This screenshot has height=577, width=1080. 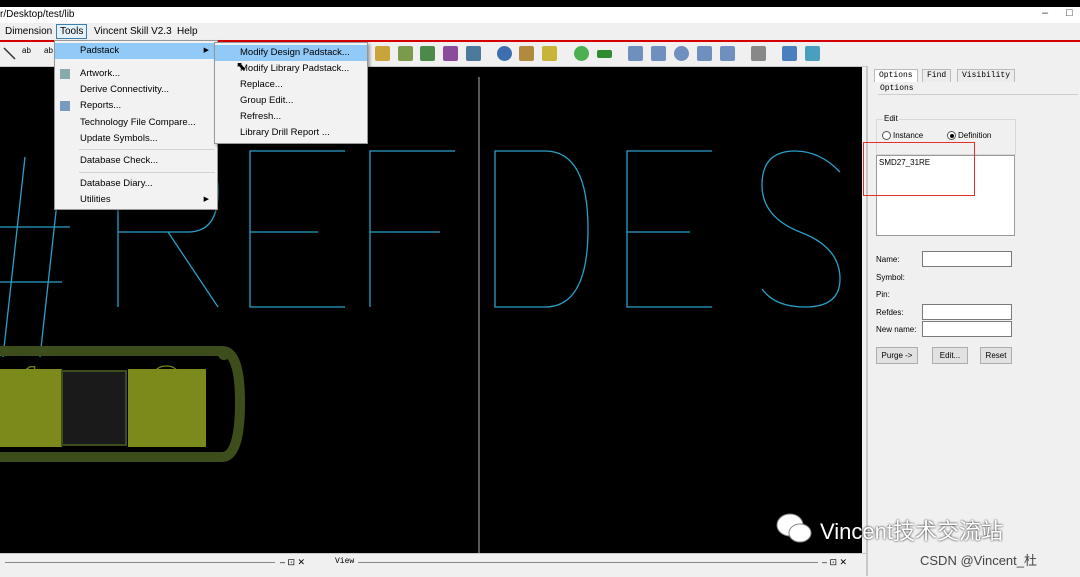 I want to click on radio-definition: Definition, so click(x=969, y=136).